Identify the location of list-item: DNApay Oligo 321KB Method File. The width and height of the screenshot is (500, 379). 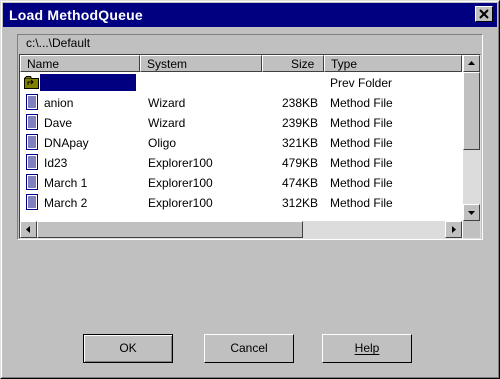
(241, 143).